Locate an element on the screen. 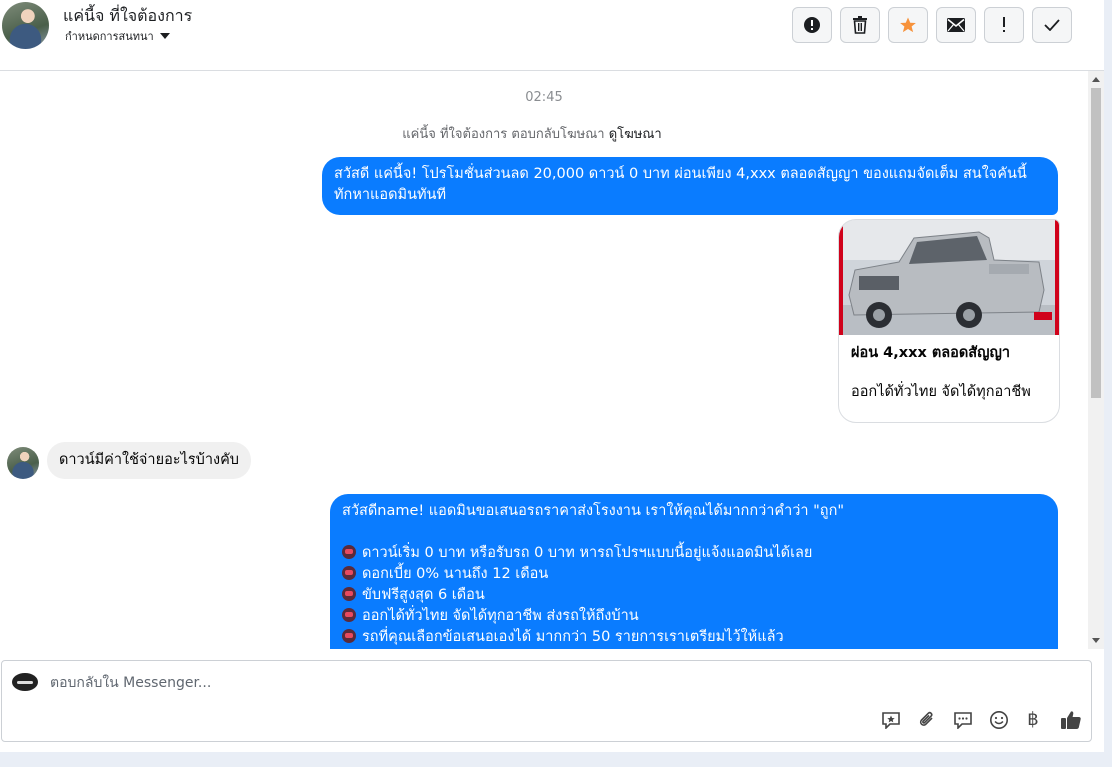 The height and width of the screenshot is (767, 1112). thread-scrollbar is located at coordinates (1096, 360).